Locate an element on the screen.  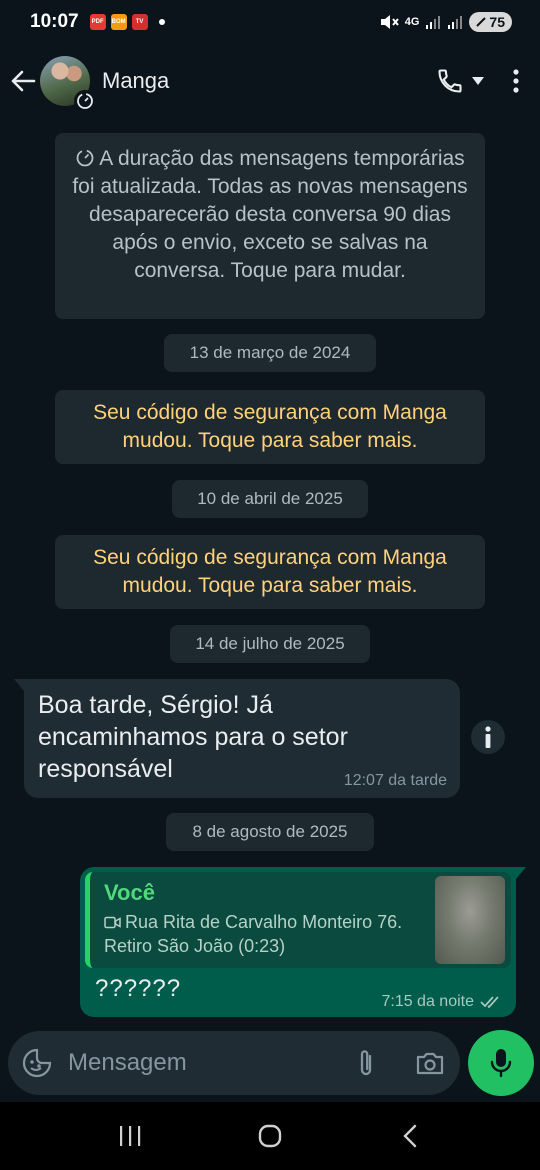
pdf-app-icon: PDF is located at coordinates (97, 22).